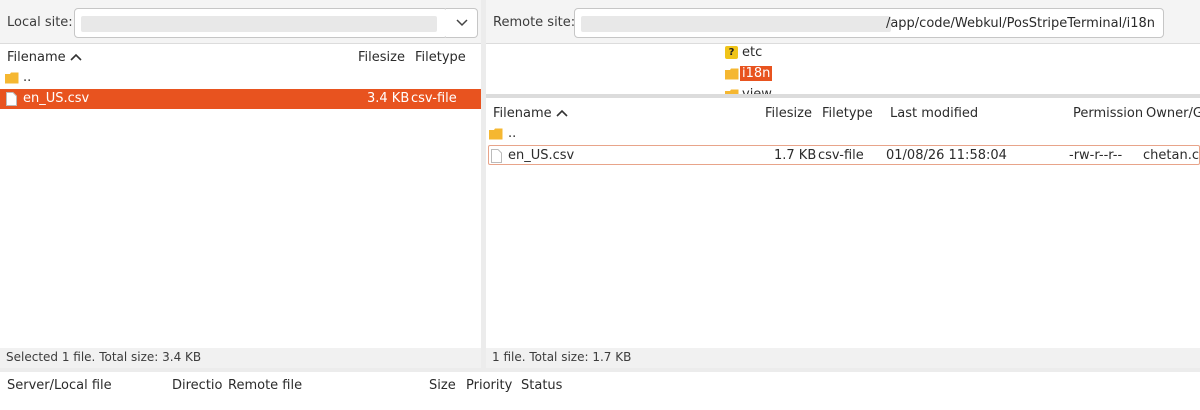 The image size is (1200, 410). I want to click on local-site-input, so click(261, 23).